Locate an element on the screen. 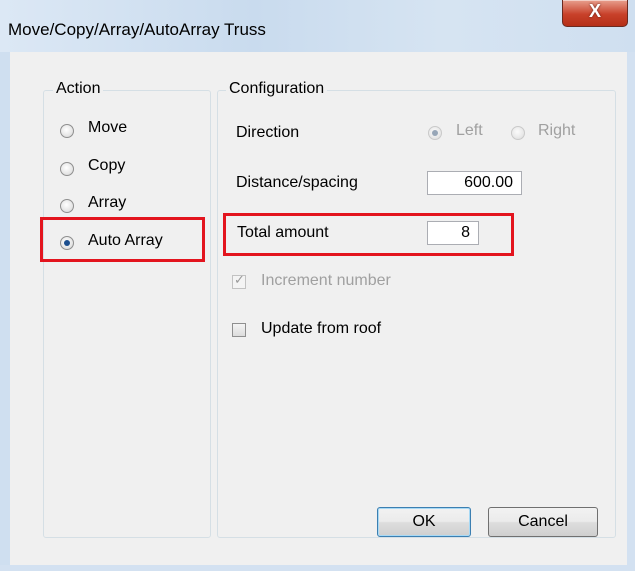 The image size is (635, 571). total-amount-highlight is located at coordinates (368, 234).